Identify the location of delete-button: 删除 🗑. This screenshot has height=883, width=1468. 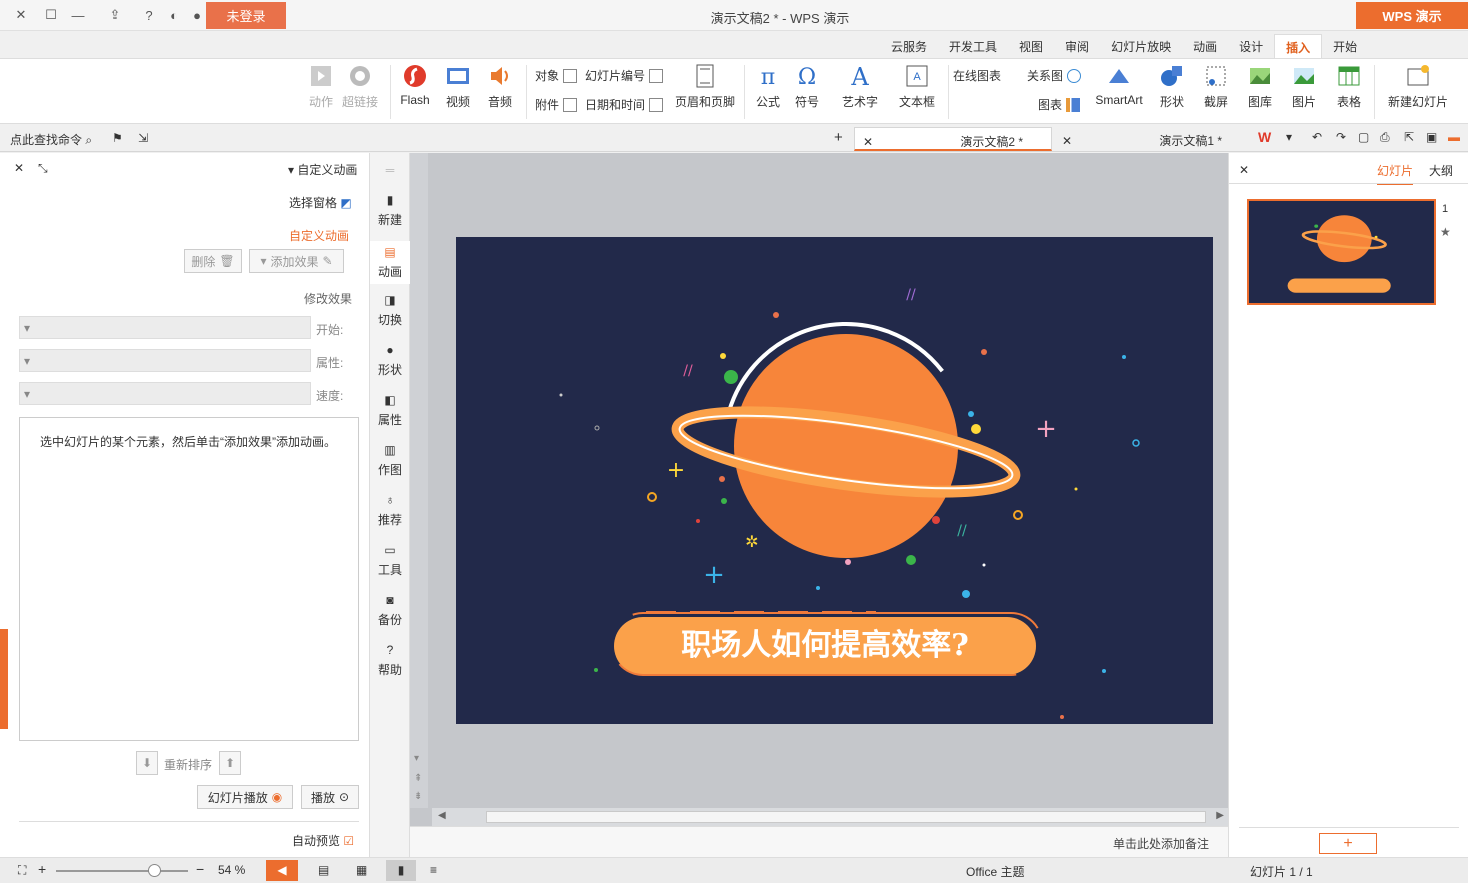
(213, 261).